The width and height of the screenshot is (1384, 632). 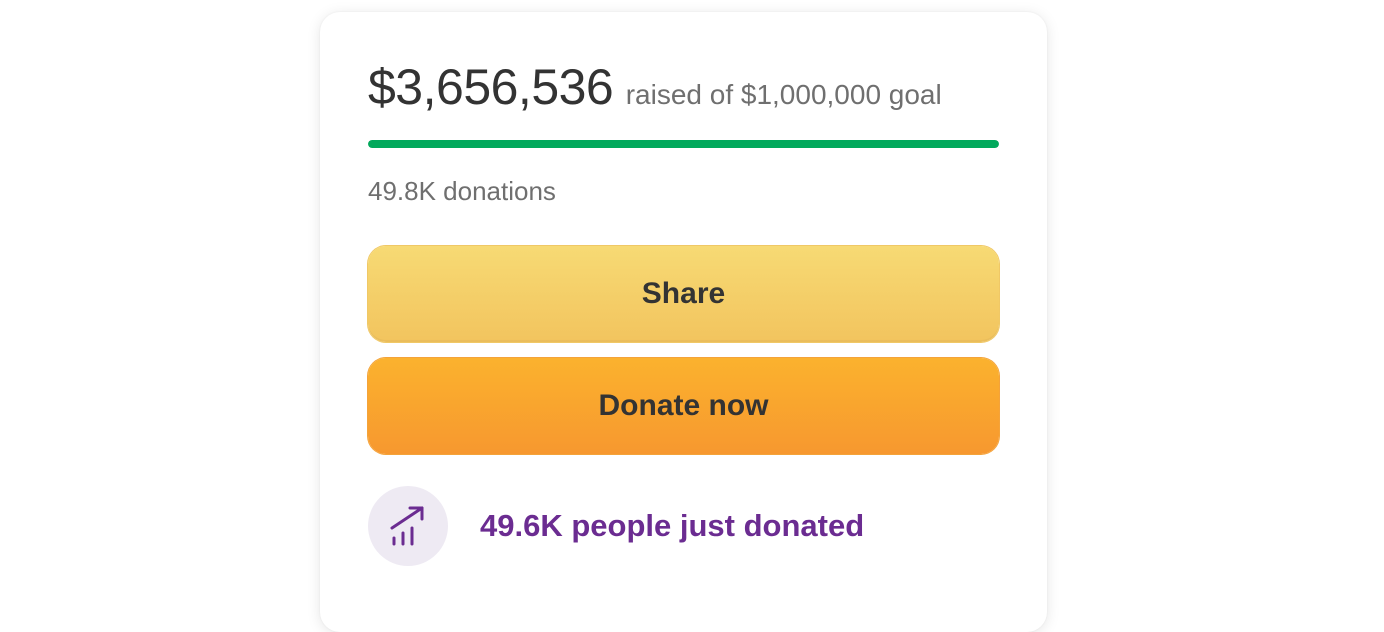 What do you see at coordinates (462, 191) in the screenshot?
I see `donations-count: 49.8K donations` at bounding box center [462, 191].